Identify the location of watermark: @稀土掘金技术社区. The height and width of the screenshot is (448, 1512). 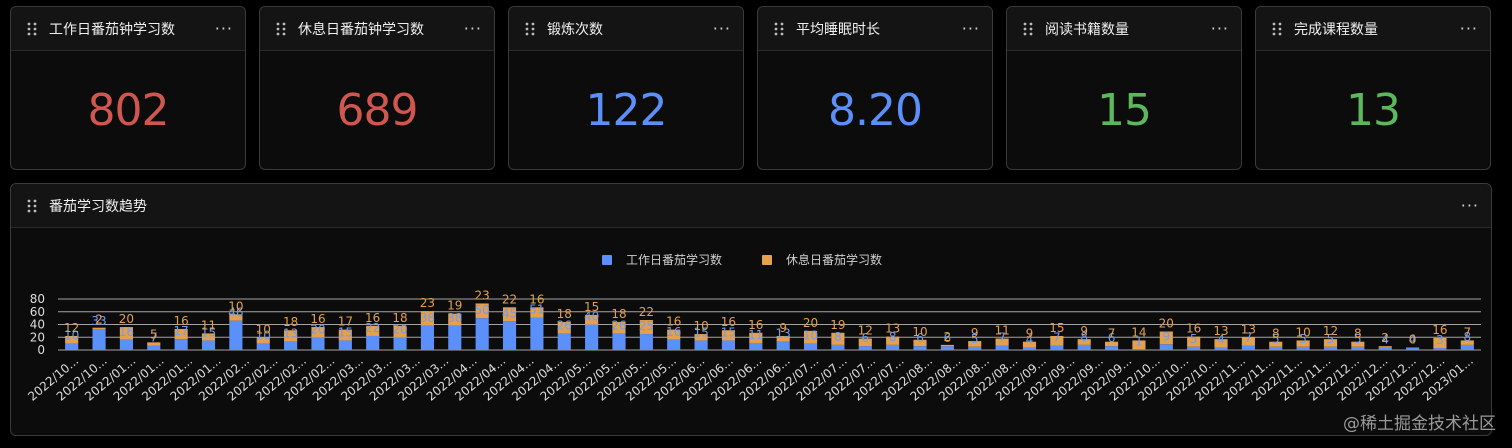
(1419, 424).